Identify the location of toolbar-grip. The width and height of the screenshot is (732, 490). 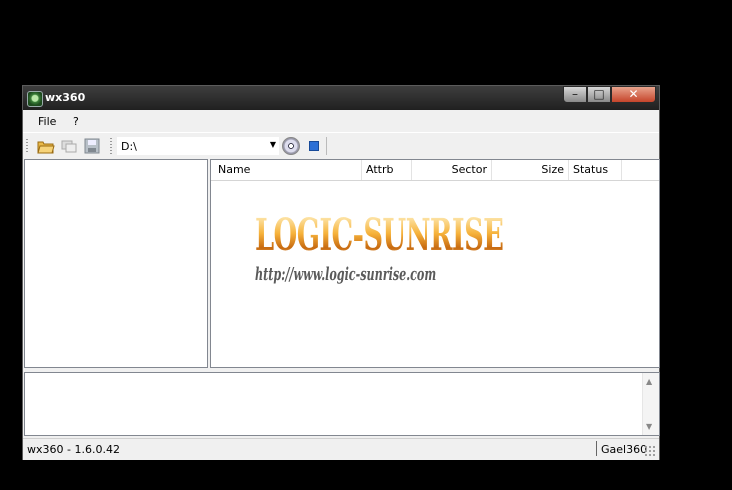
(27, 146).